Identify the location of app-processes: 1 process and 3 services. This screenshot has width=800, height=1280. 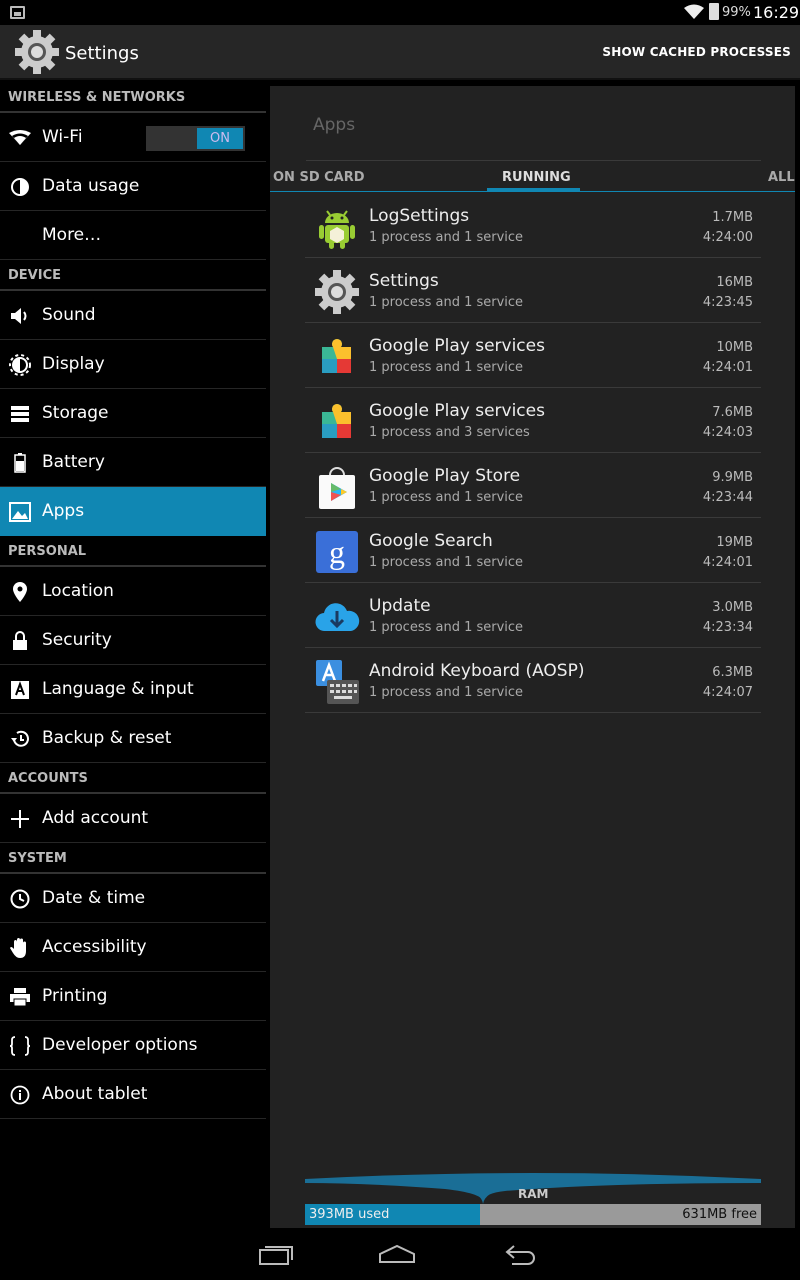
(449, 432).